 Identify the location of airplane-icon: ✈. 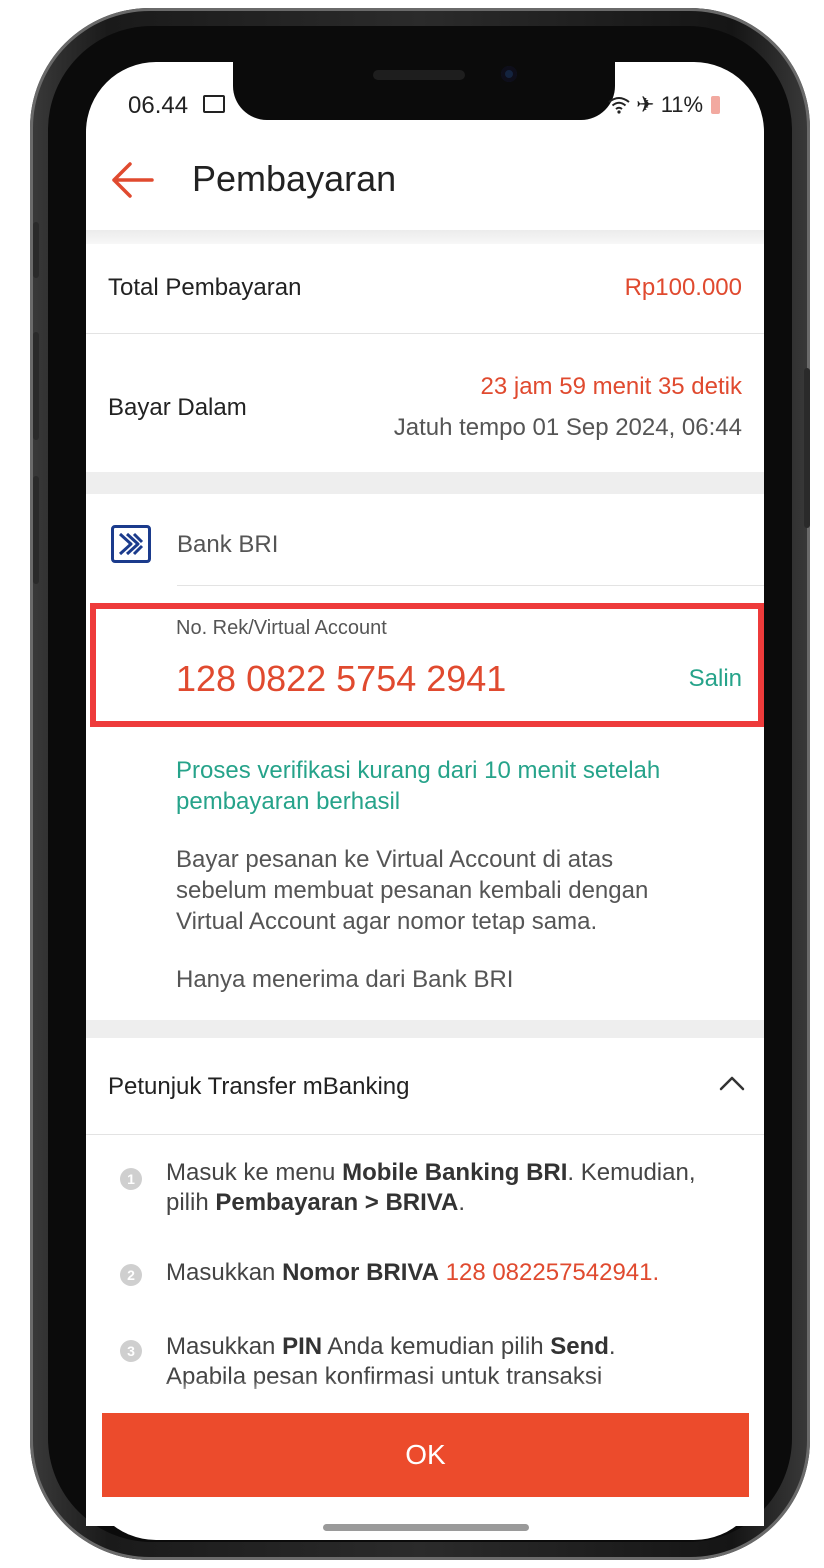
(645, 104).